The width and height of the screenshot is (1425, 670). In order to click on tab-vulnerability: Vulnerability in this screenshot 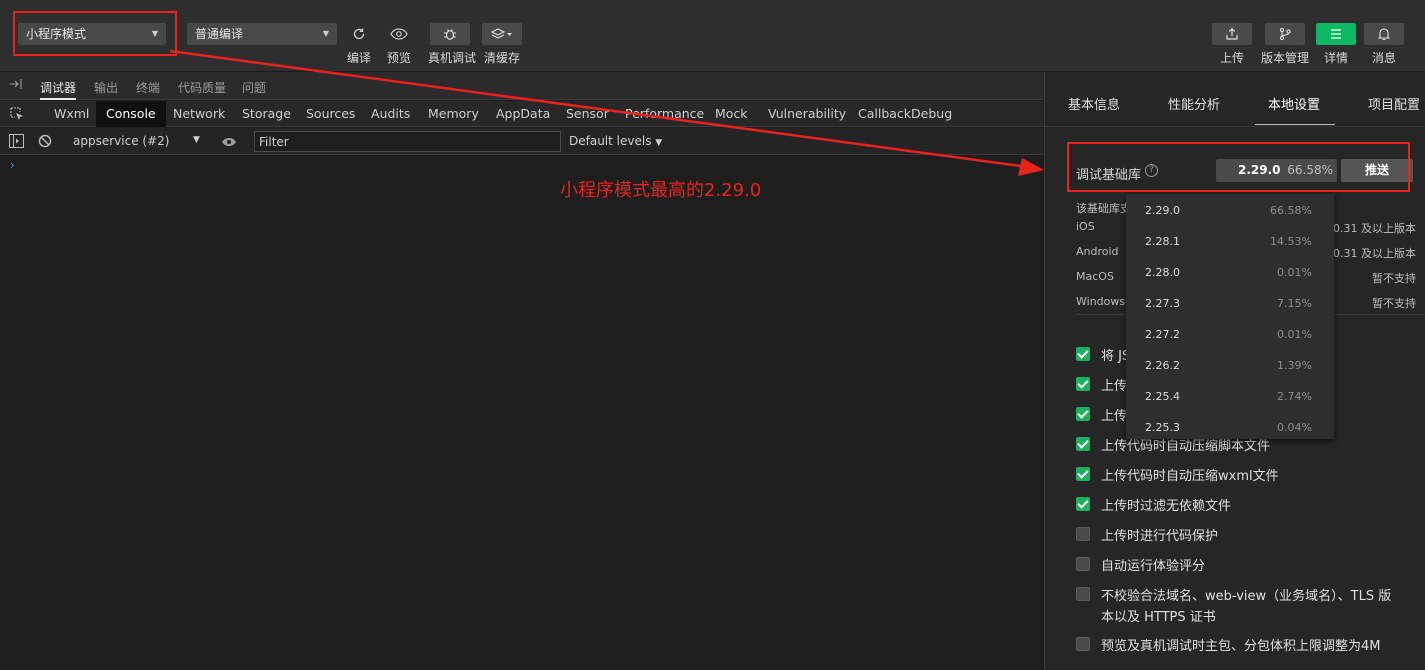, I will do `click(807, 114)`.